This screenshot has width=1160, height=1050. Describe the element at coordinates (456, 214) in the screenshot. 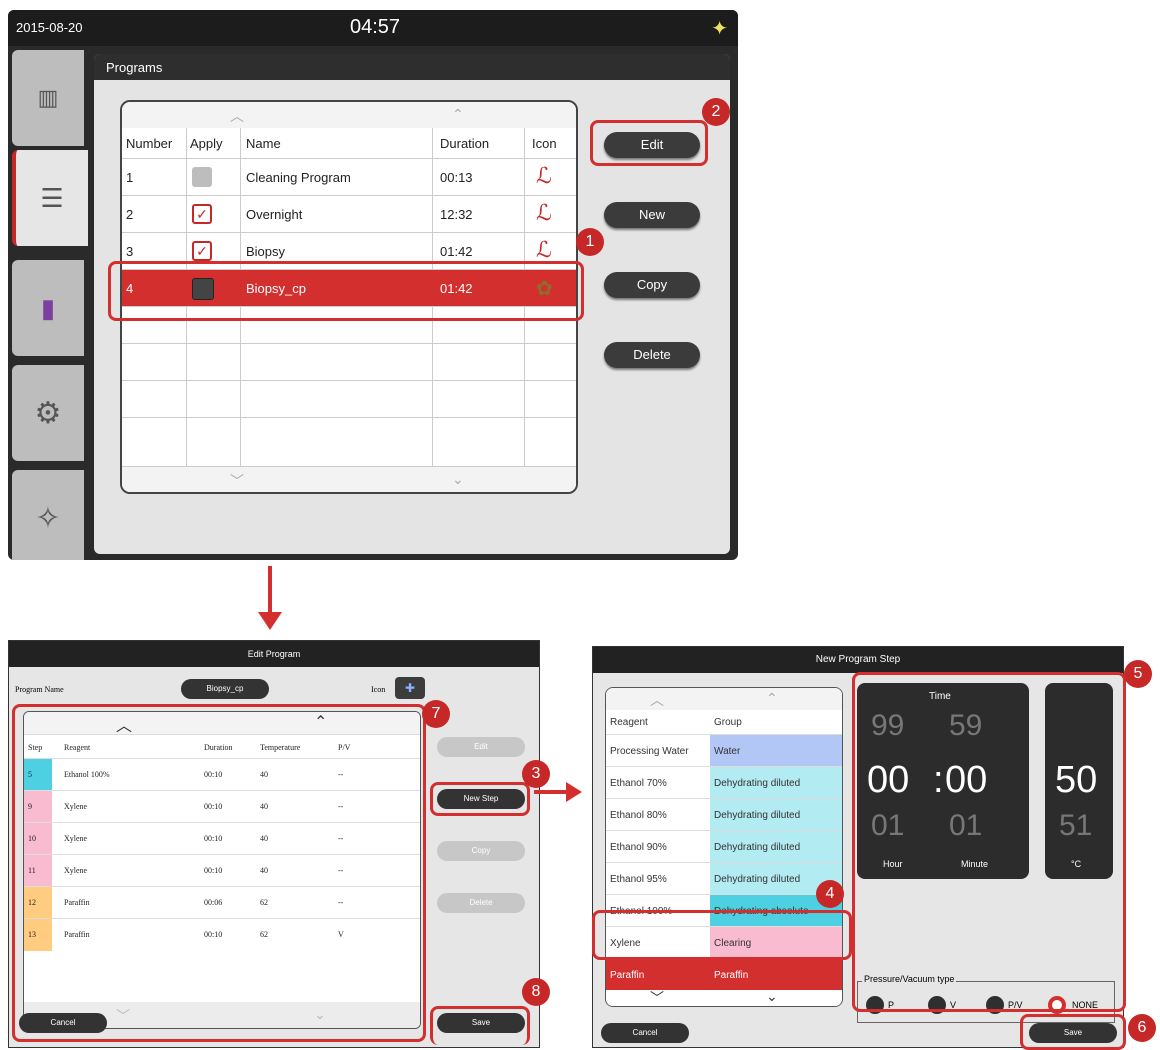

I see `row-duration: 12:32` at that location.